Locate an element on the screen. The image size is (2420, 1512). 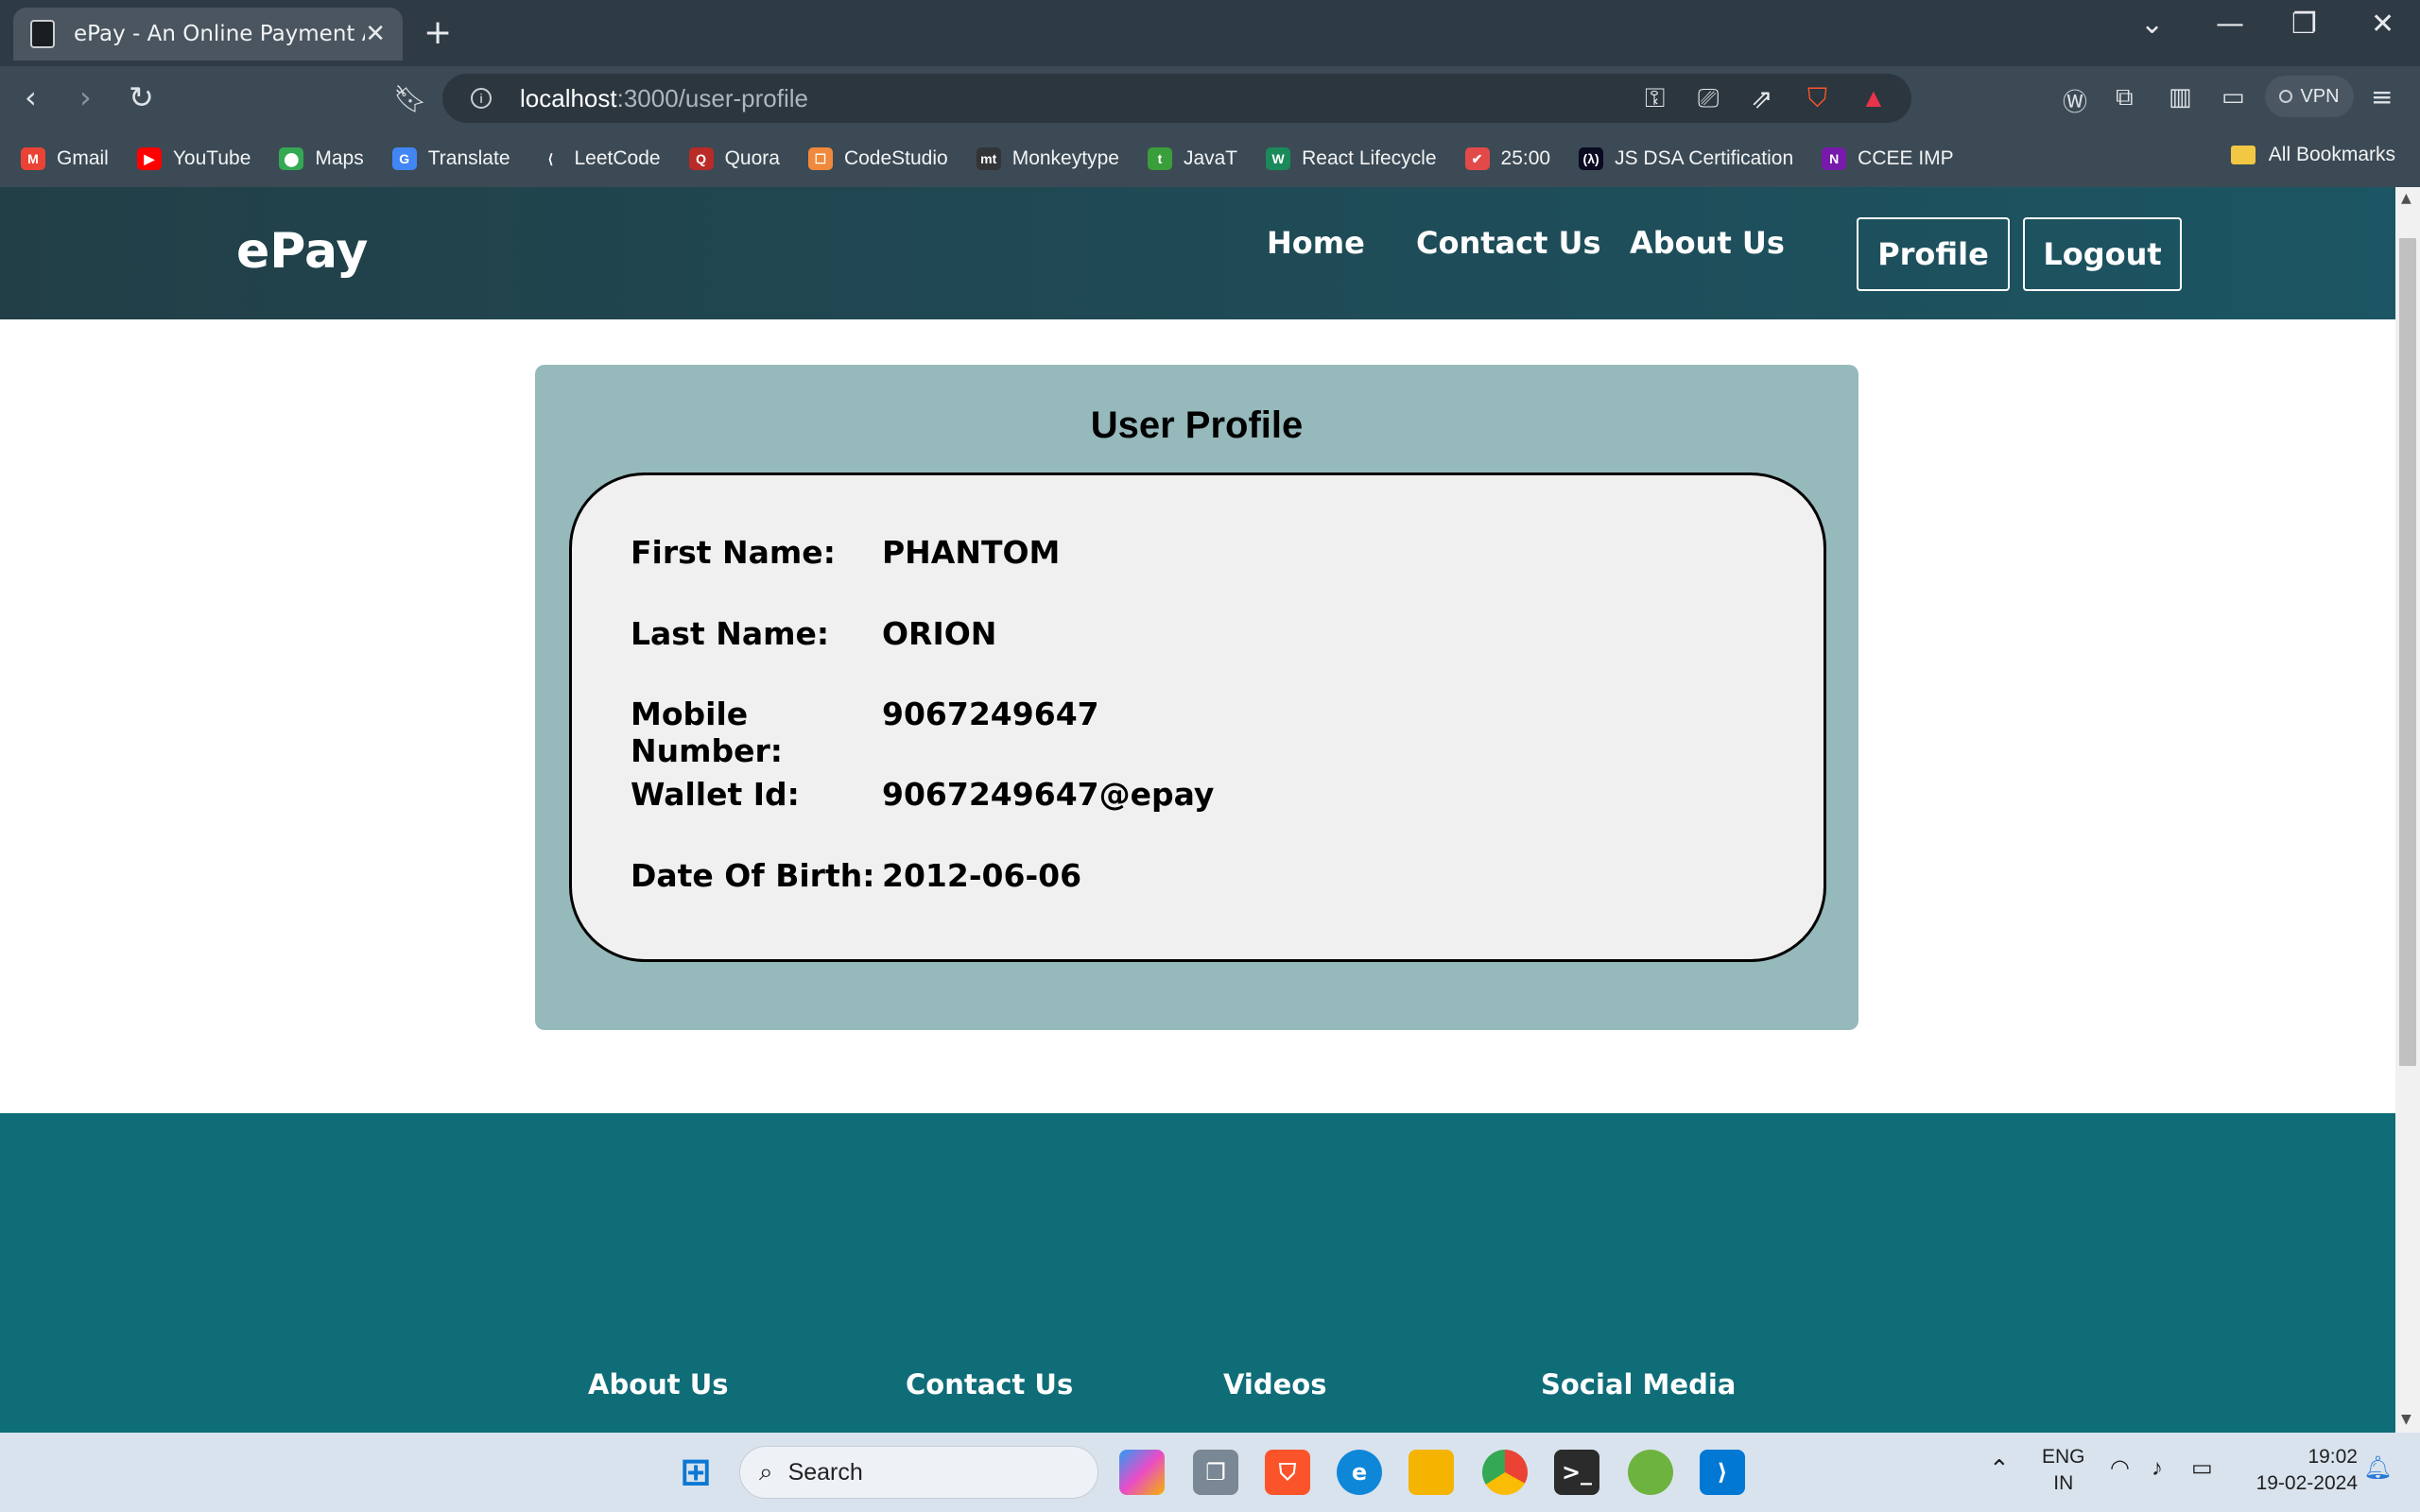
tab-close-icon: ✕ is located at coordinates (375, 34).